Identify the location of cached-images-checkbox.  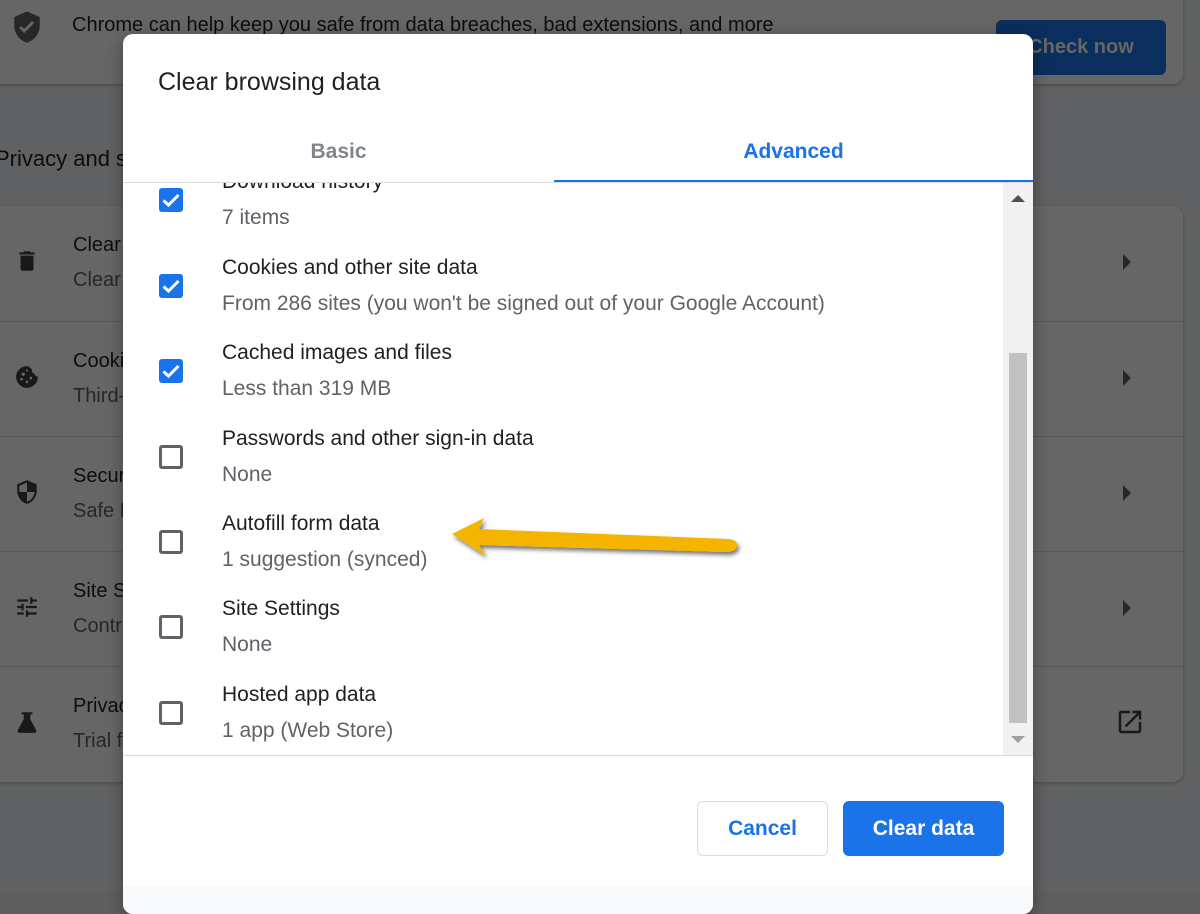
(171, 371).